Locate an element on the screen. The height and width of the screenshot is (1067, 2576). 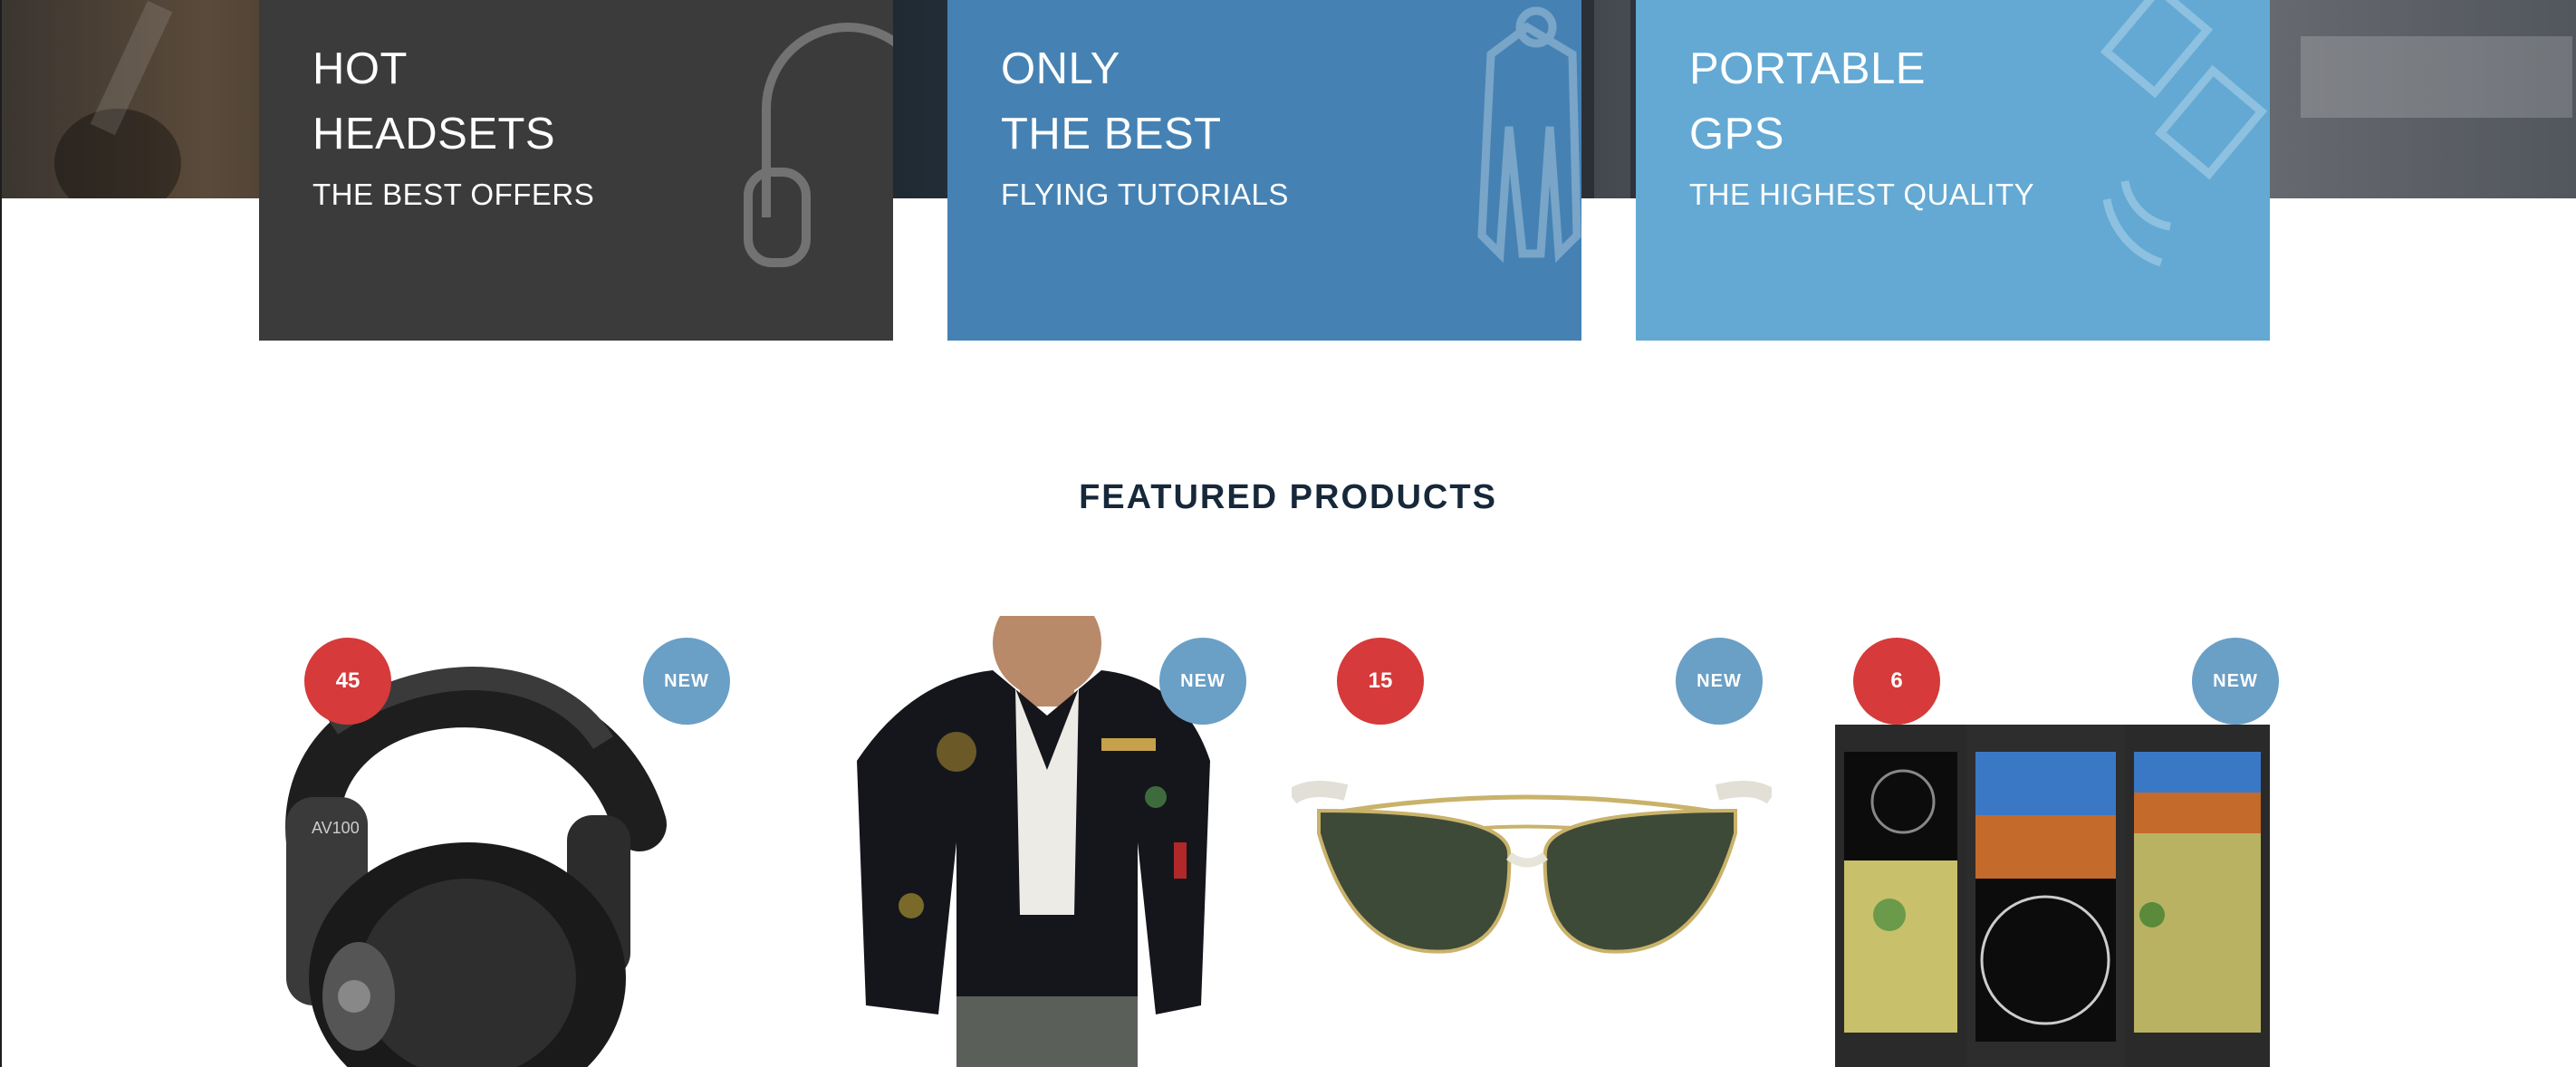
promo-subtitle: FLYING TUTORIALS is located at coordinates (1145, 194).